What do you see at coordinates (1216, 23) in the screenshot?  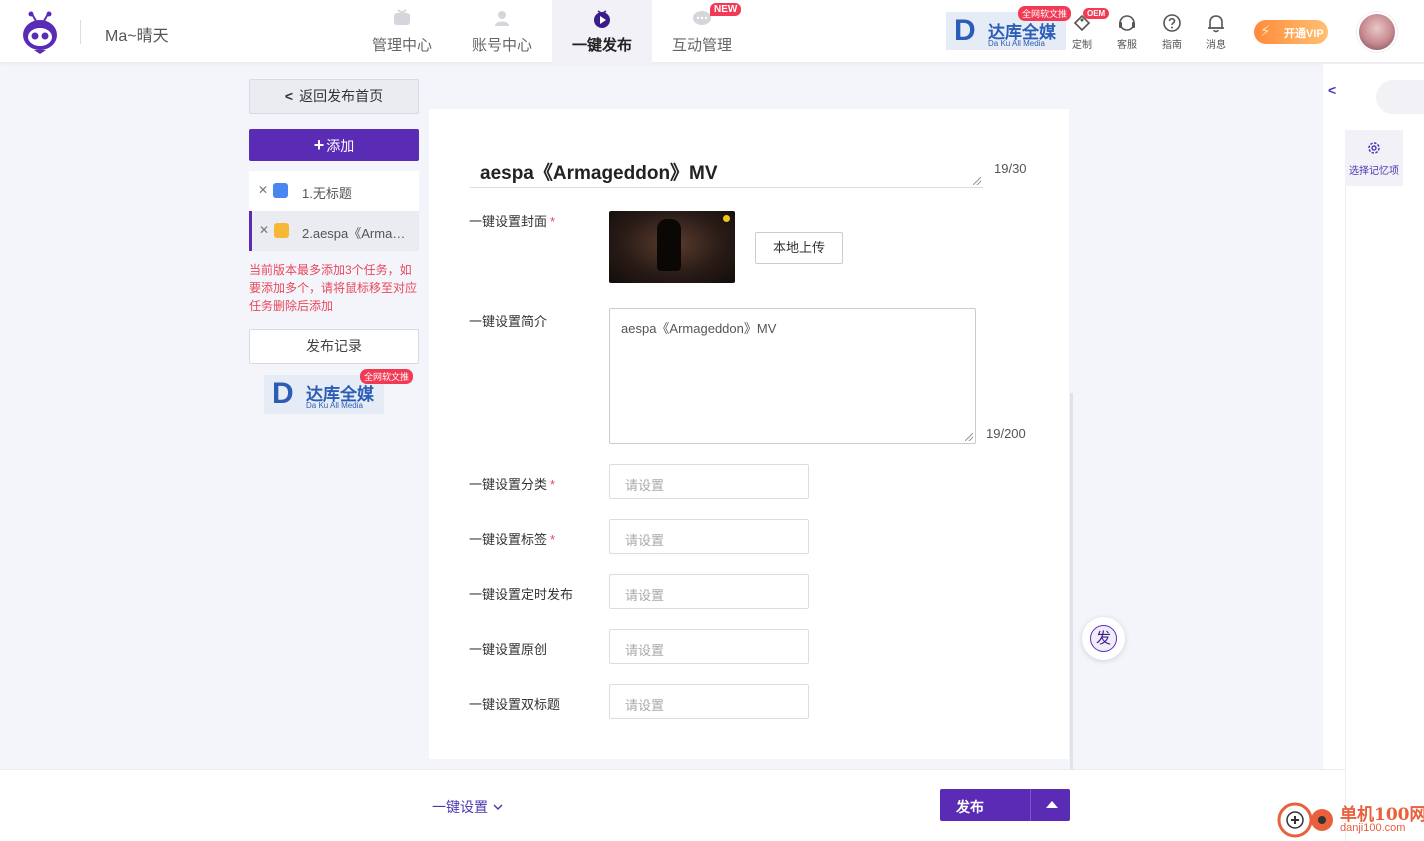 I see `bell-icon` at bounding box center [1216, 23].